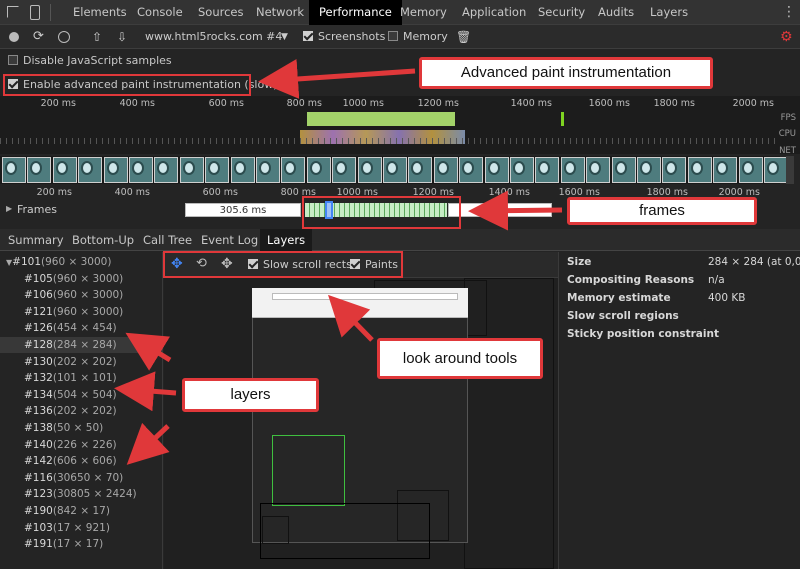 Image resolution: width=800 pixels, height=569 pixels. What do you see at coordinates (351, 318) in the screenshot?
I see `arrow-look-around` at bounding box center [351, 318].